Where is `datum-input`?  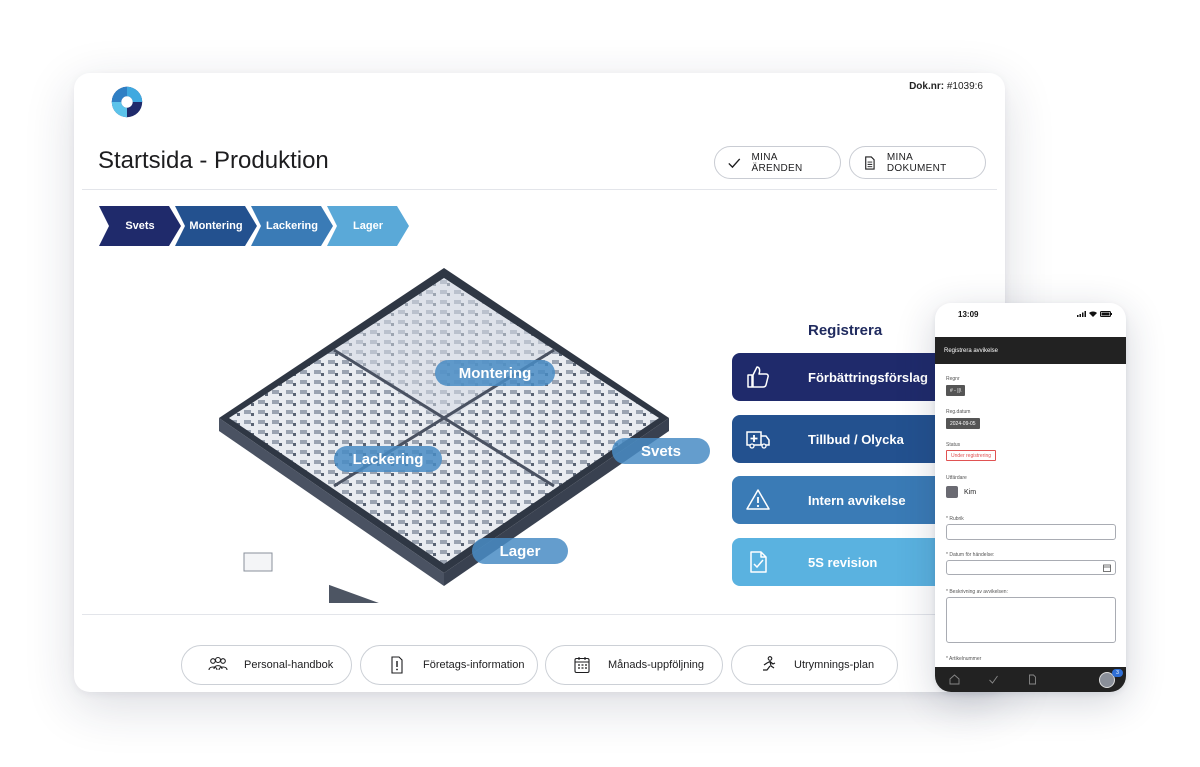
datum-input is located at coordinates (1031, 567).